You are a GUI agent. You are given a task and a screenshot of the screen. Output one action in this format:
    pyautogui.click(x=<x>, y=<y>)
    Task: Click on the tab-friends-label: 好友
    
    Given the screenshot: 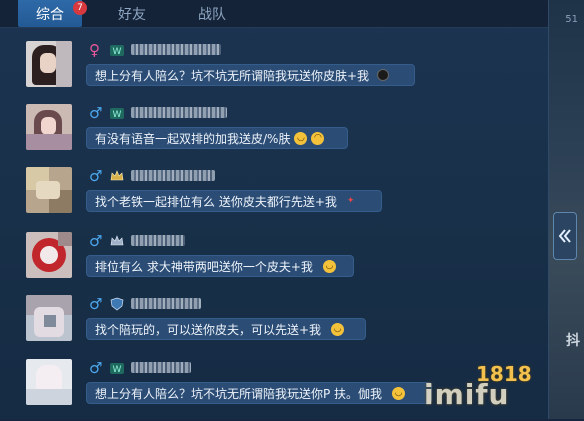 What is the action you would take?
    pyautogui.click(x=132, y=14)
    